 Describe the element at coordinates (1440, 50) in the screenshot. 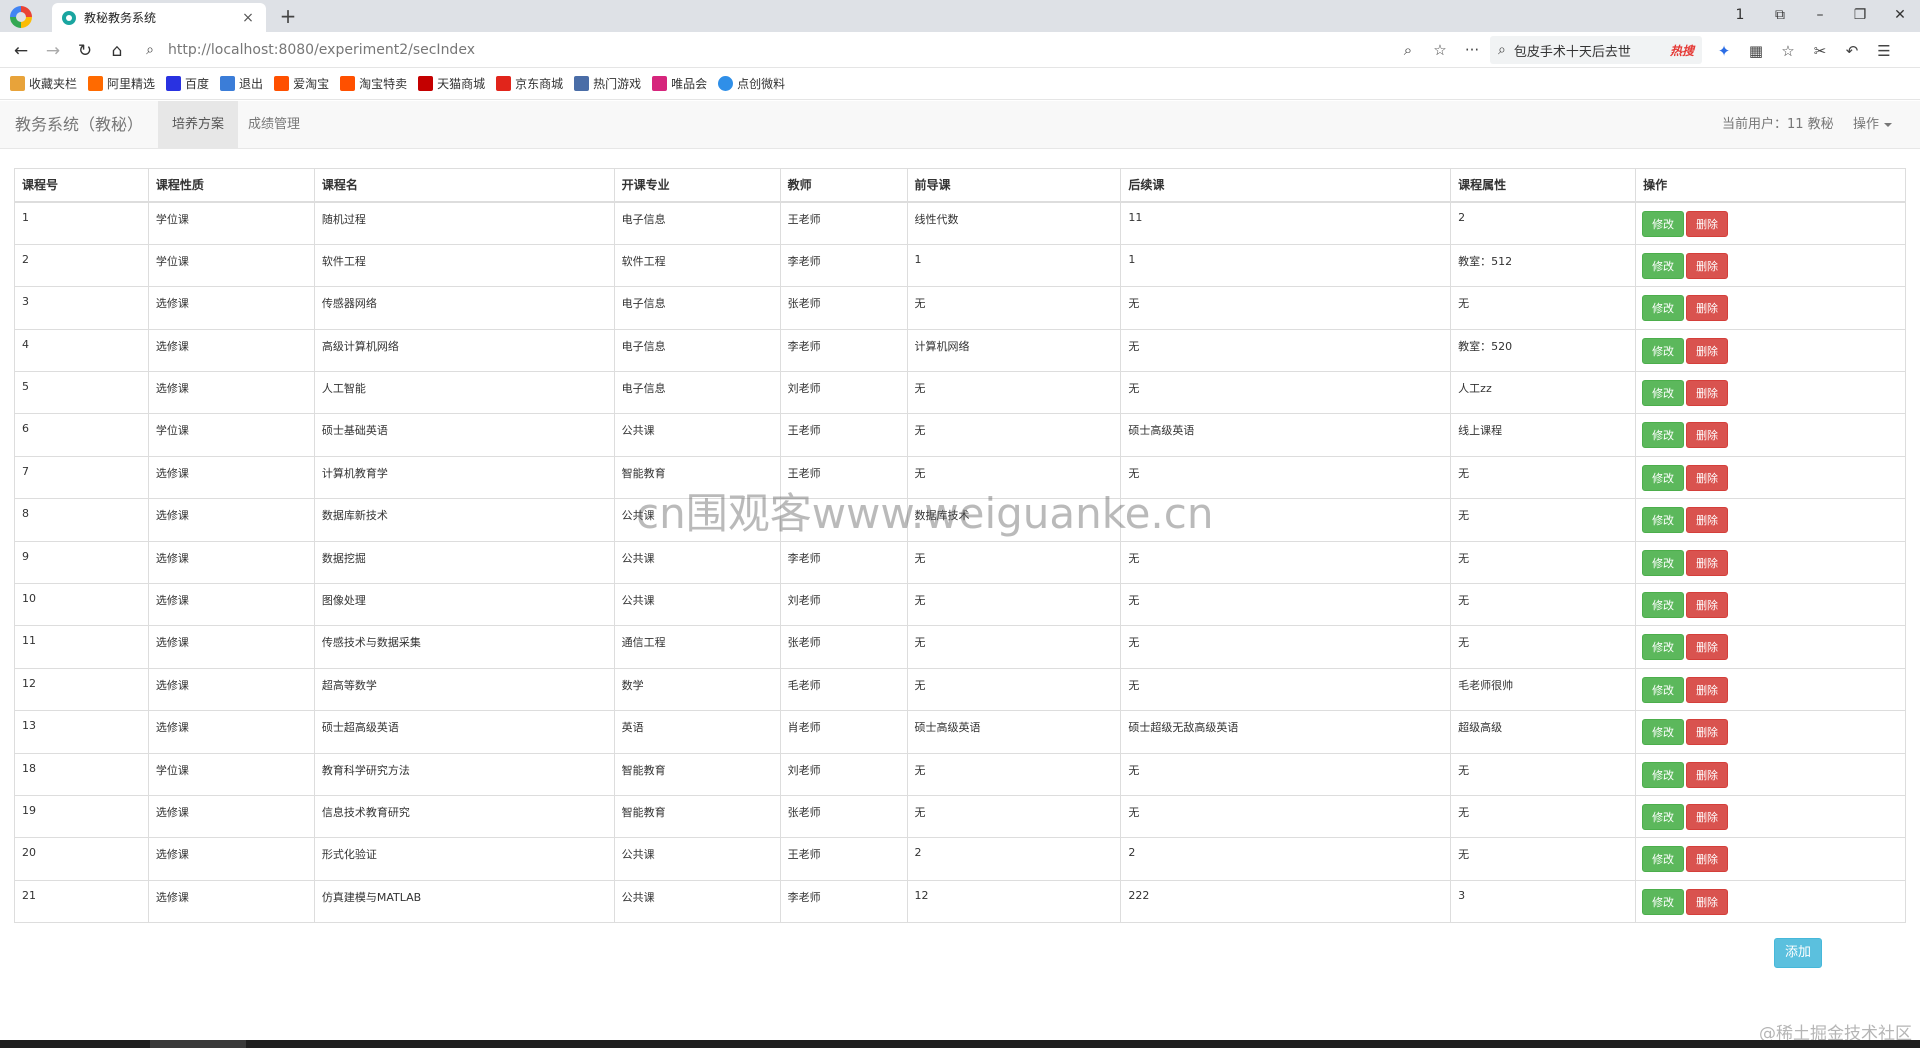

I see `star-icon: ☆` at that location.